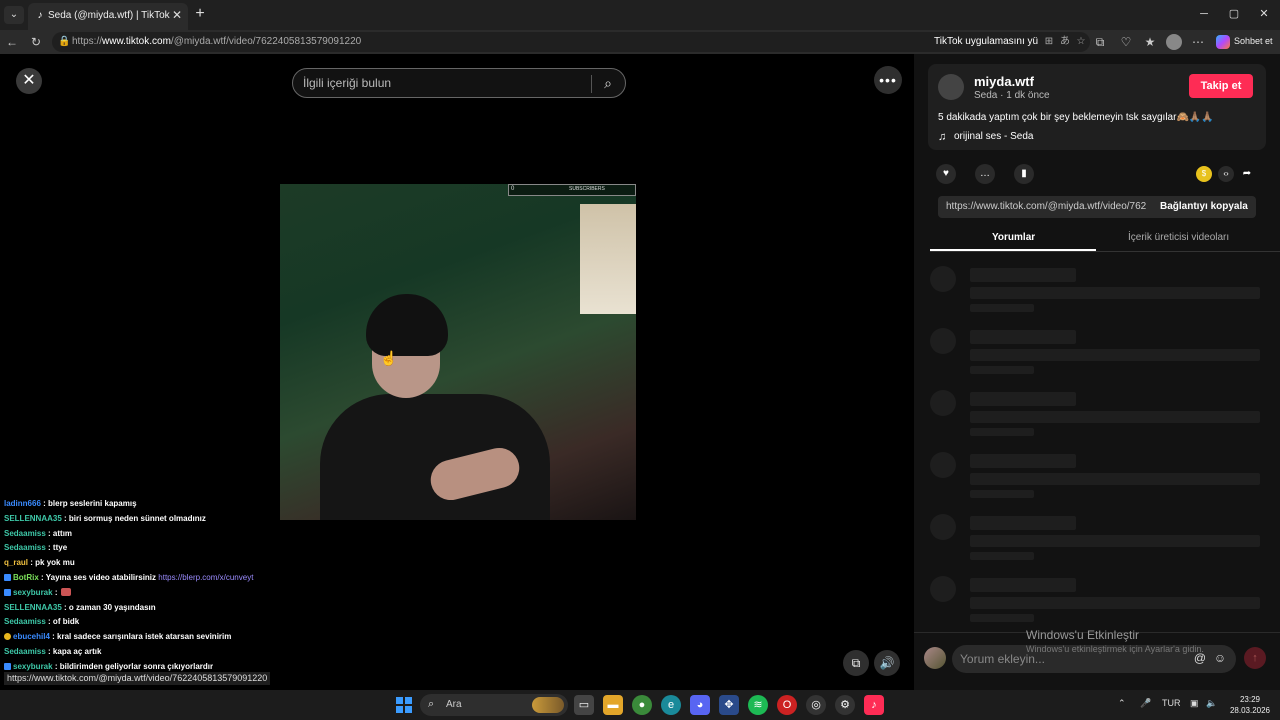 Image resolution: width=1280 pixels, height=720 pixels. Describe the element at coordinates (1013, 237) in the screenshot. I see `tab-comments: Yorumlar` at that location.